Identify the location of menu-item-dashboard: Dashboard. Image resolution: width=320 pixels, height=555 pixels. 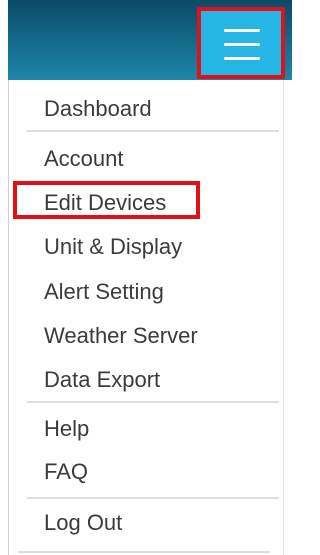
(98, 109).